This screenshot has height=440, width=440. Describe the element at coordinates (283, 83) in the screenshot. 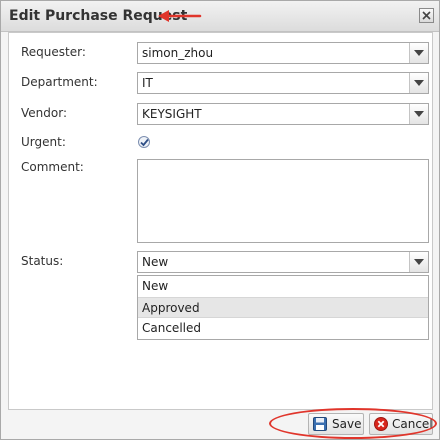

I see `department-select: IT` at that location.